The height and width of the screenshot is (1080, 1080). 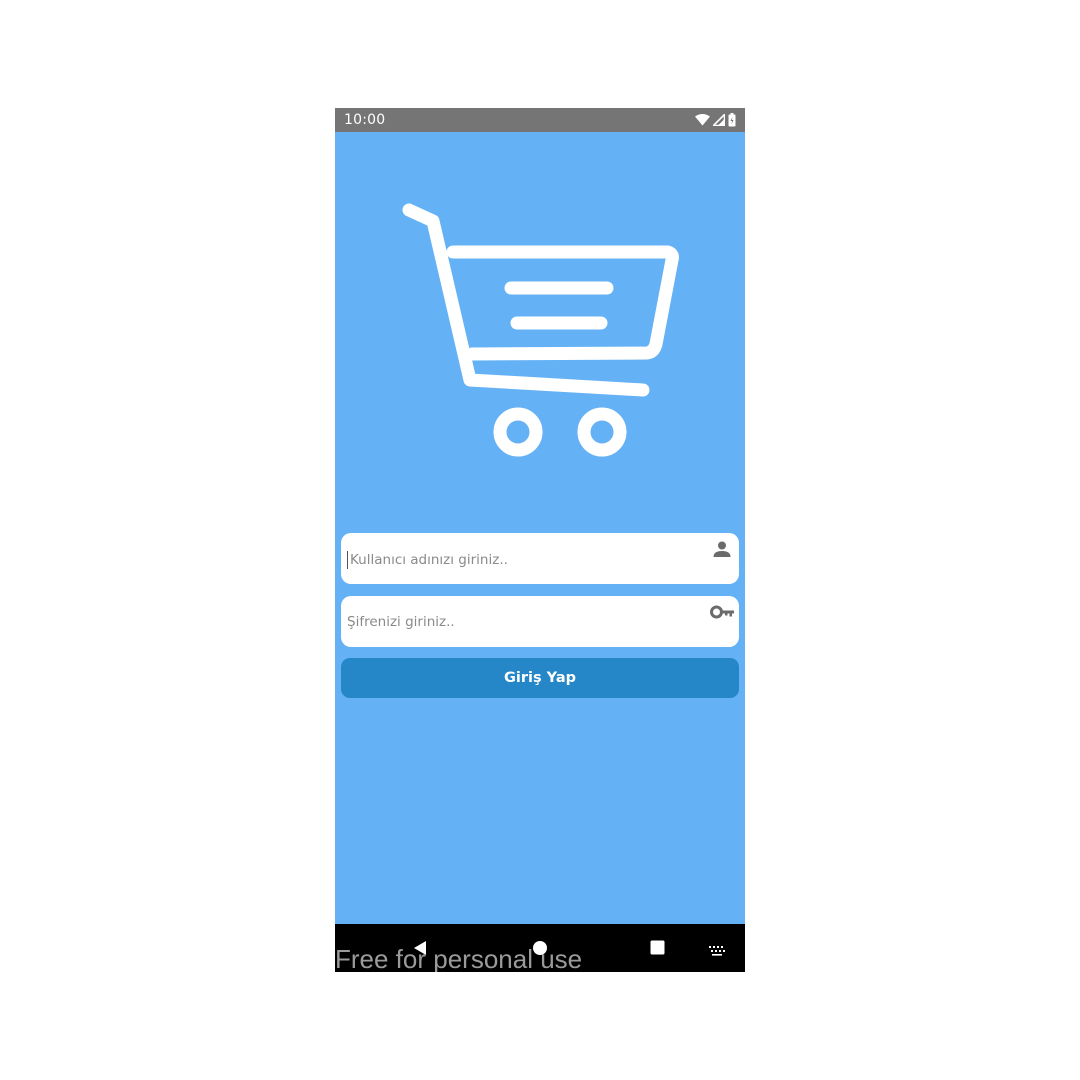 I want to click on login-button: Giriş Yap, so click(x=540, y=678).